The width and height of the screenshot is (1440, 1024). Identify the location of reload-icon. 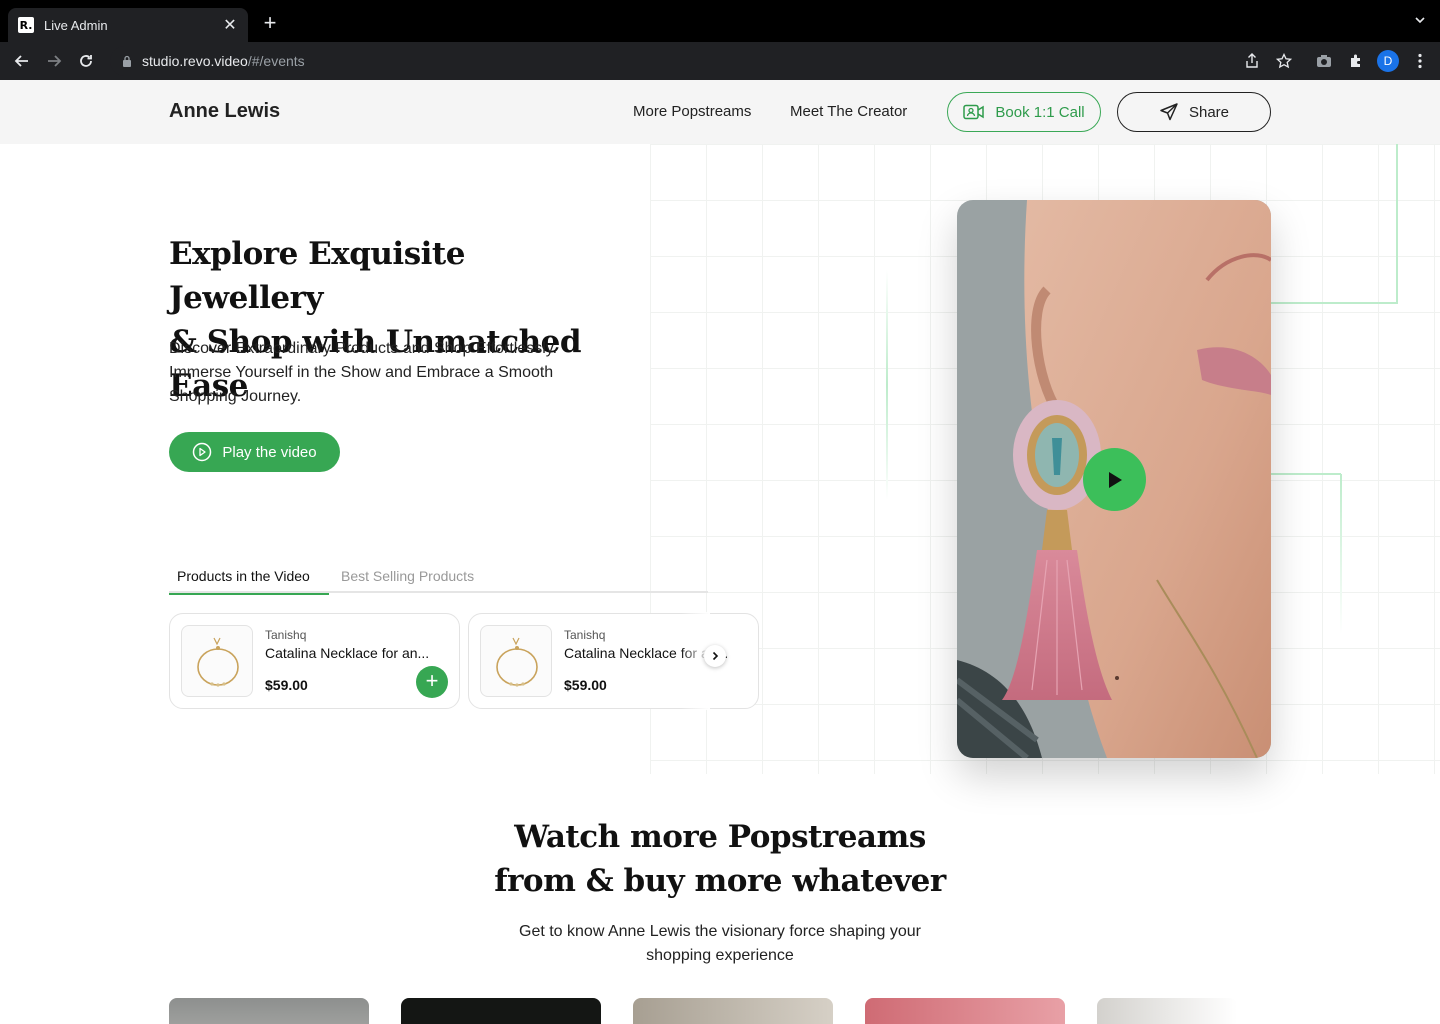
(86, 61).